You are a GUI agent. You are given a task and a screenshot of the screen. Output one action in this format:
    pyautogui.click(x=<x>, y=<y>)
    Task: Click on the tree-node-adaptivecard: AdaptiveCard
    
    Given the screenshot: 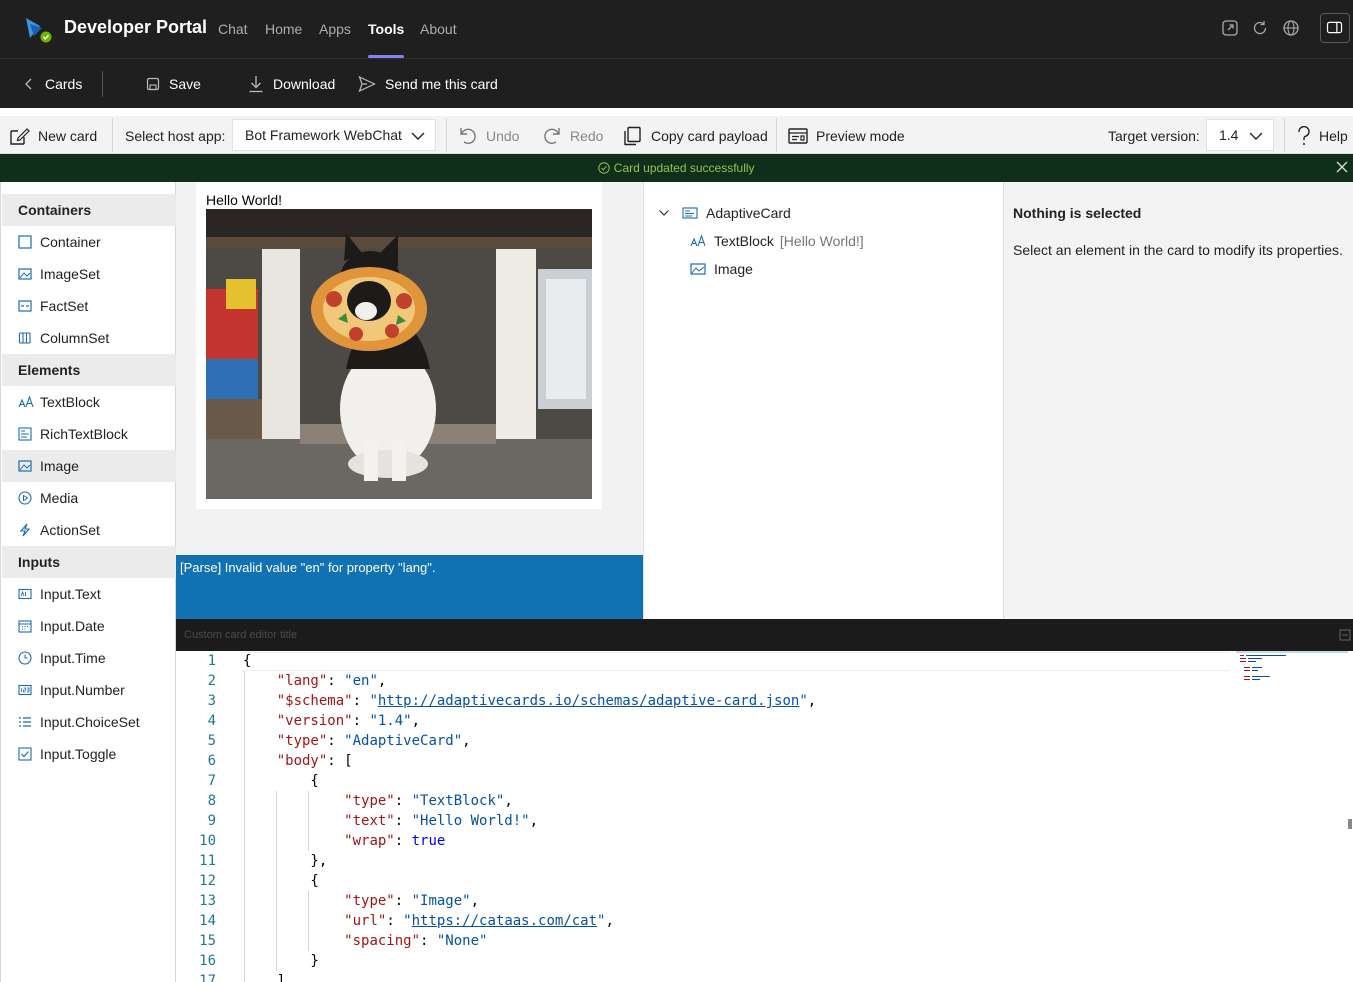 What is the action you would take?
    pyautogui.click(x=724, y=213)
    